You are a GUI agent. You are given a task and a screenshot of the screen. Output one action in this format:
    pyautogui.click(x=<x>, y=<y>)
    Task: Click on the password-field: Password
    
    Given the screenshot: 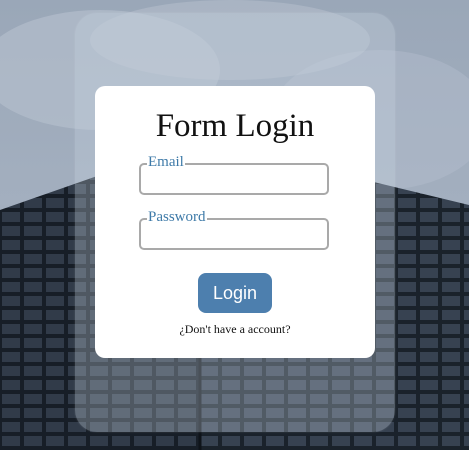 What is the action you would take?
    pyautogui.click(x=234, y=229)
    